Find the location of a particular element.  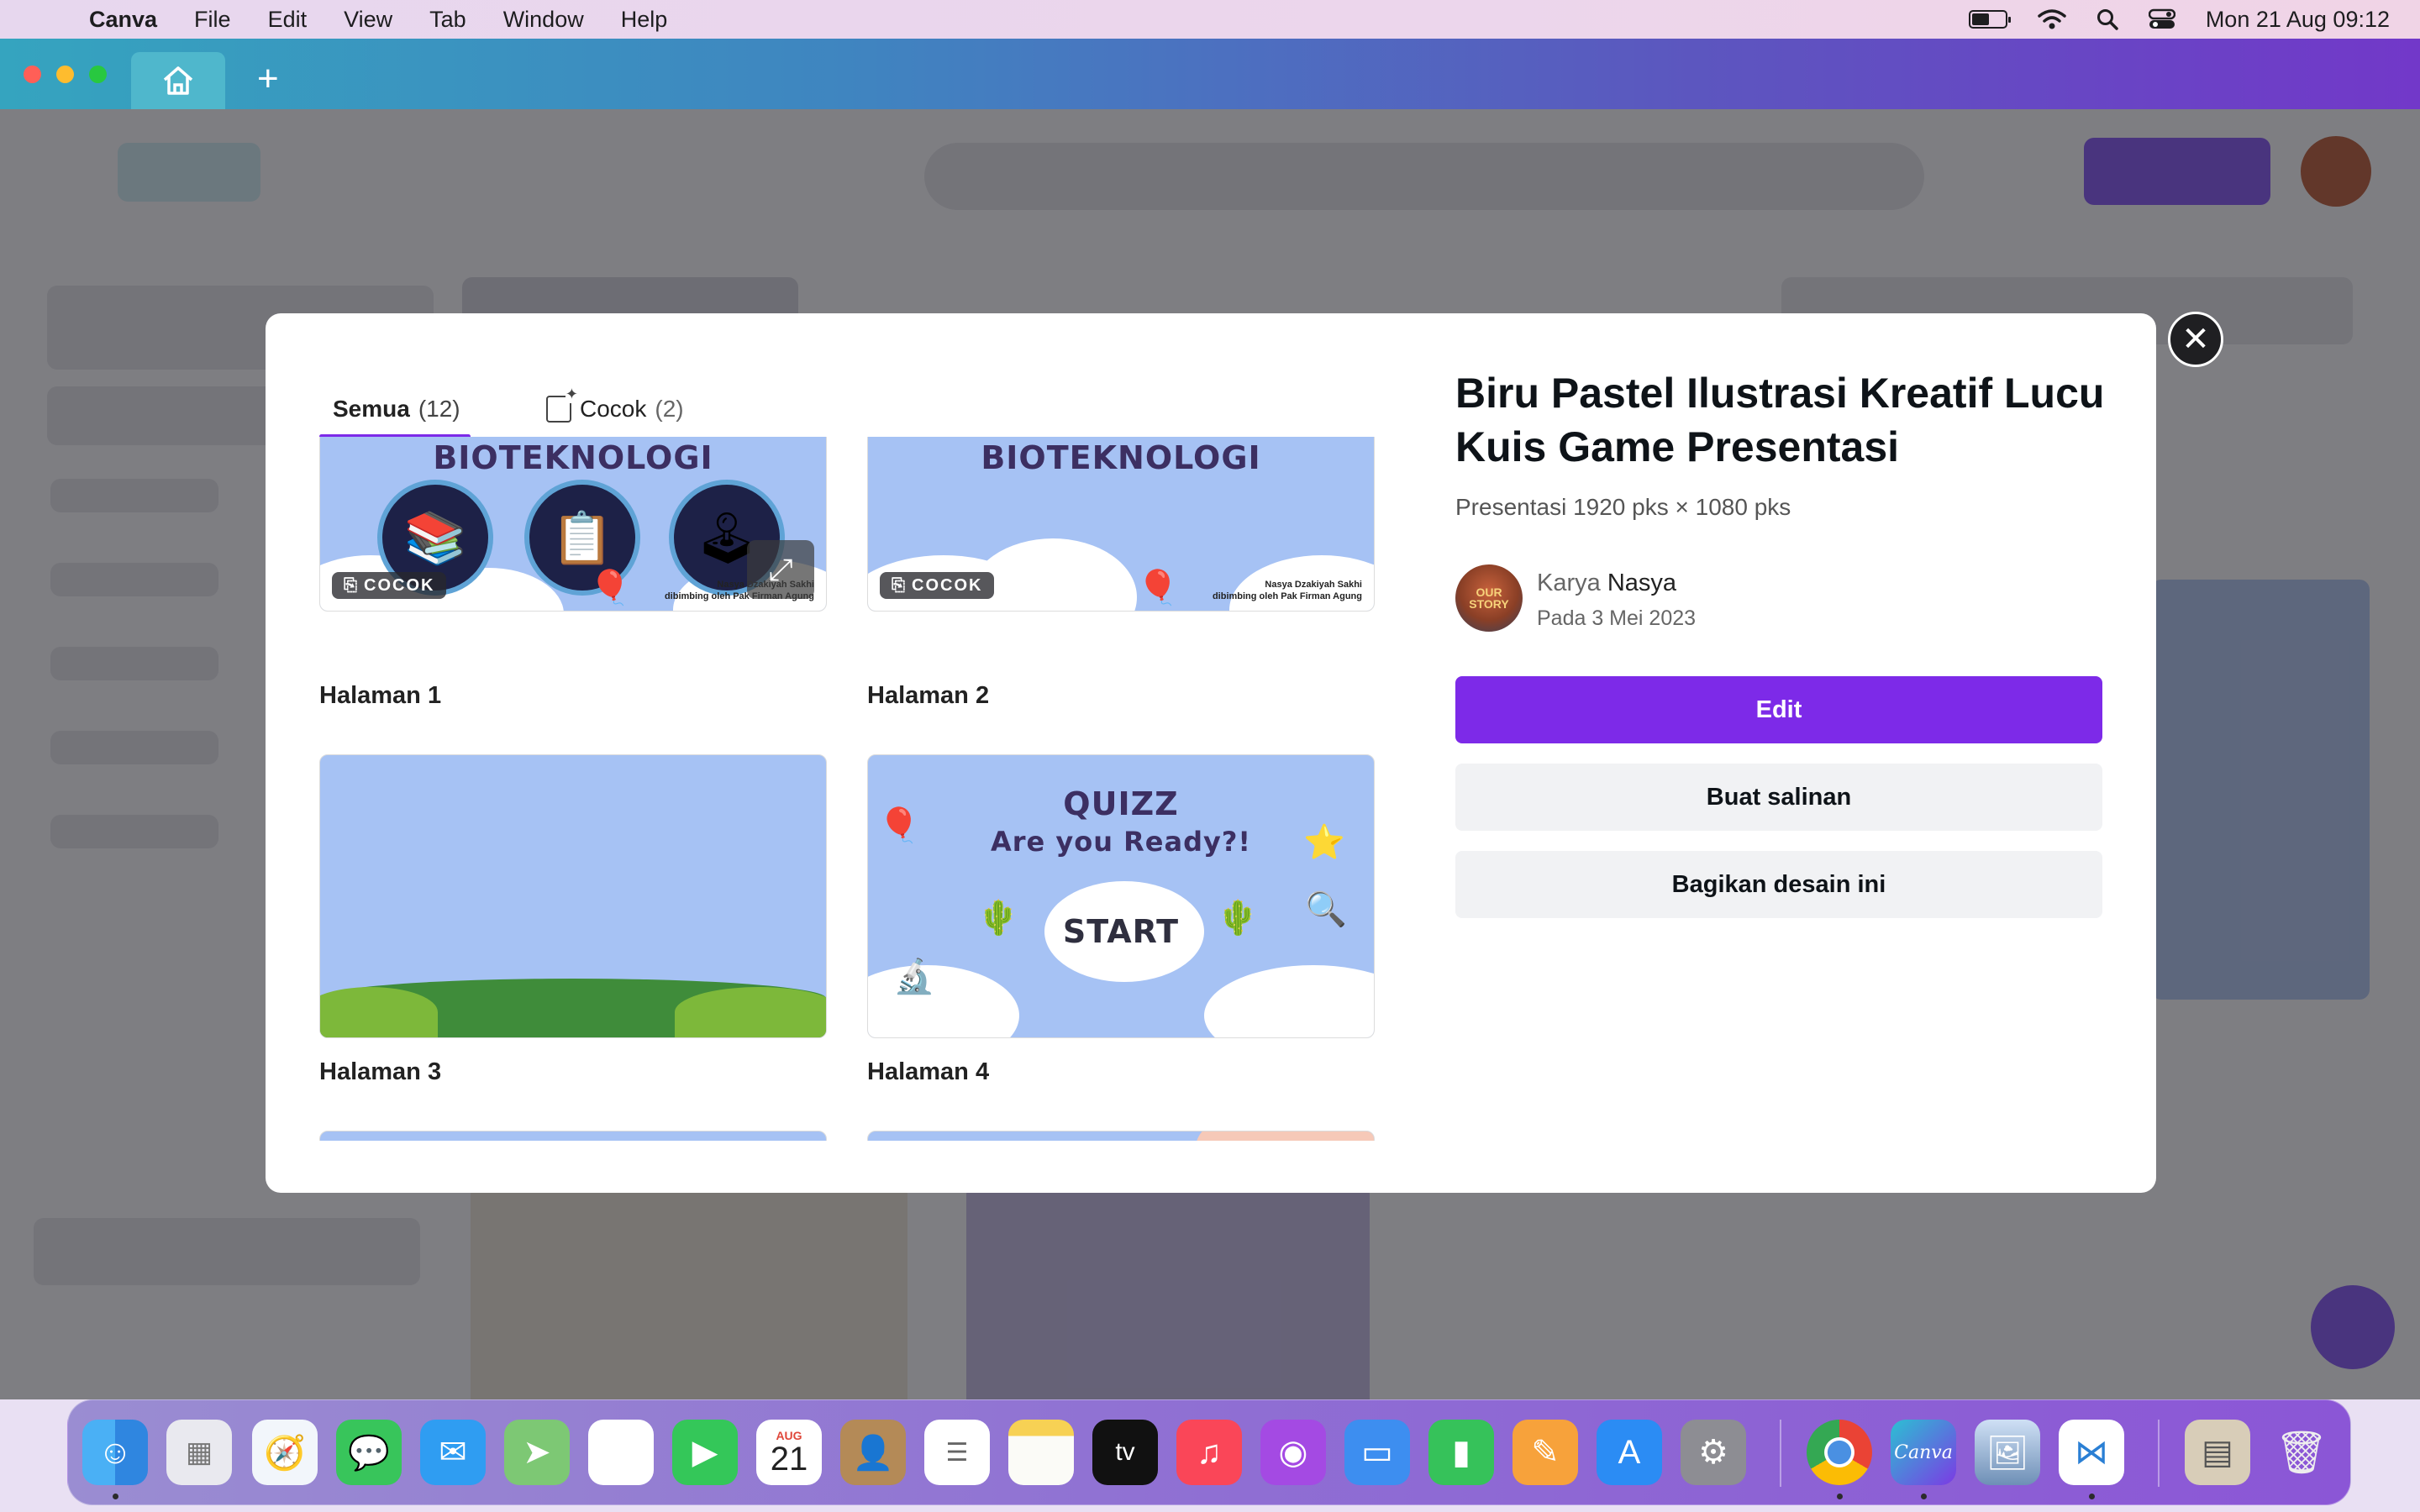

menu-help: Help is located at coordinates (644, 20).